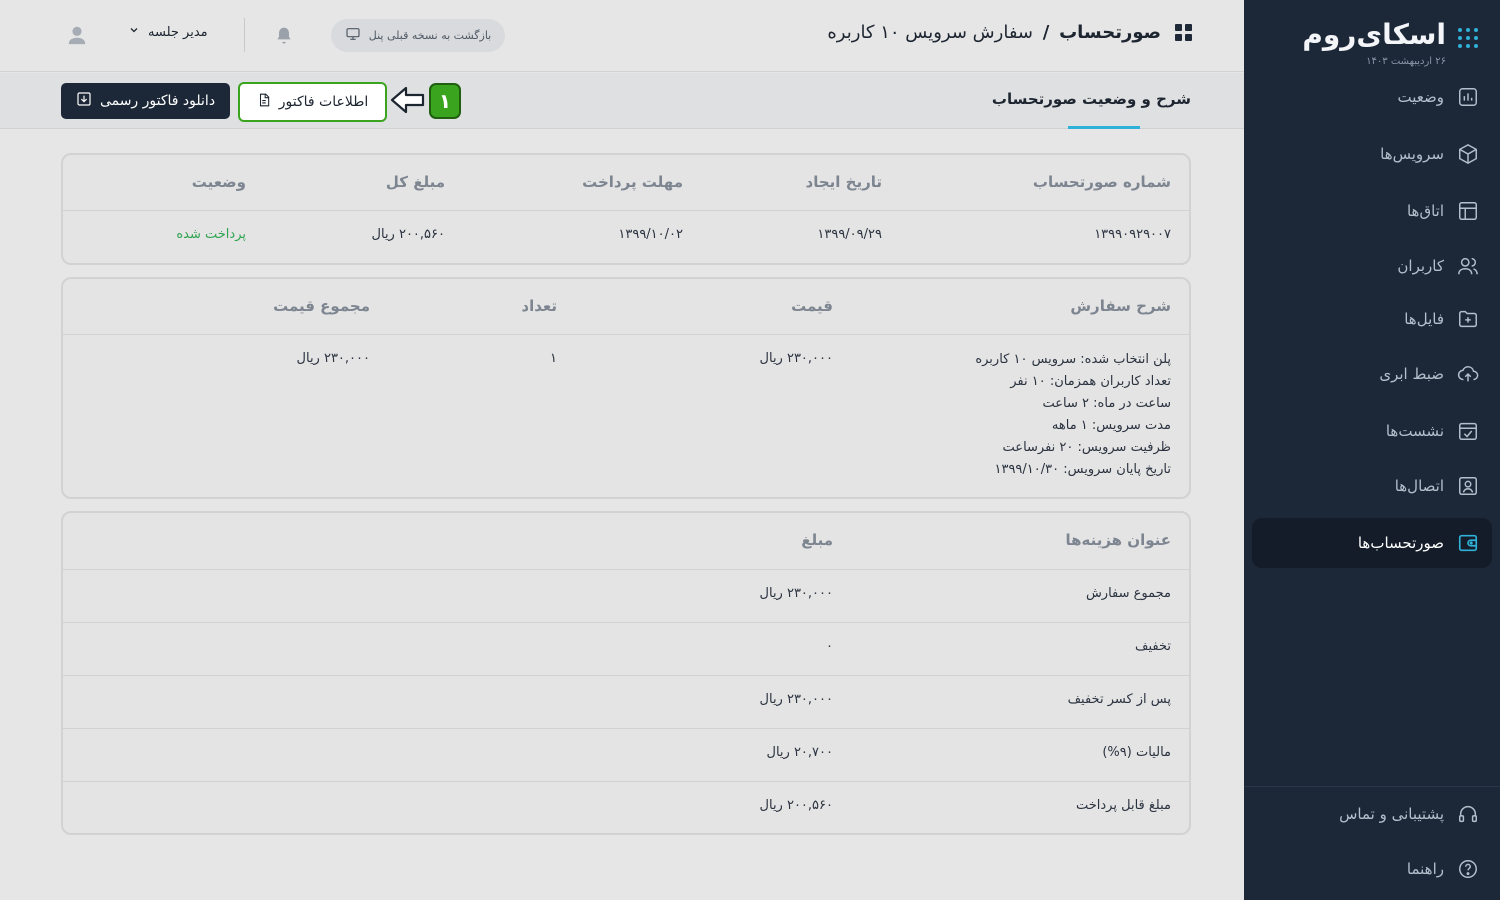 This screenshot has height=900, width=1500. I want to click on layout-icon, so click(1468, 211).